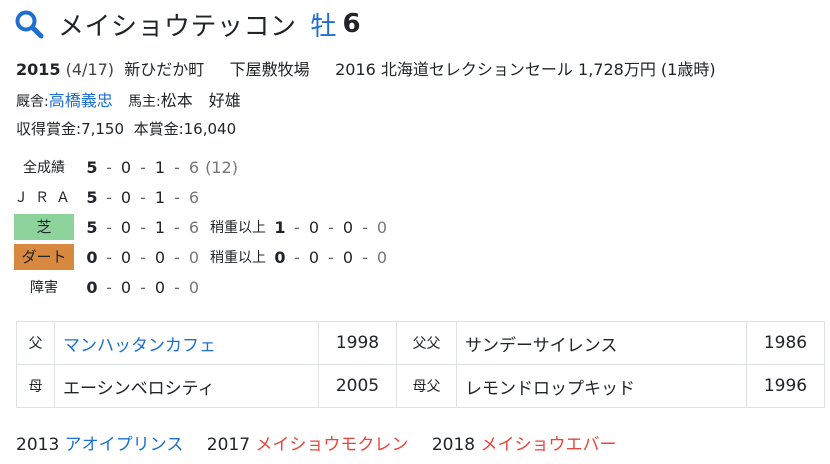 The height and width of the screenshot is (464, 830). I want to click on record-turf: 芝 5- 0- 1- 6 稍重以上 1- 0- 0- 0, so click(201, 227).